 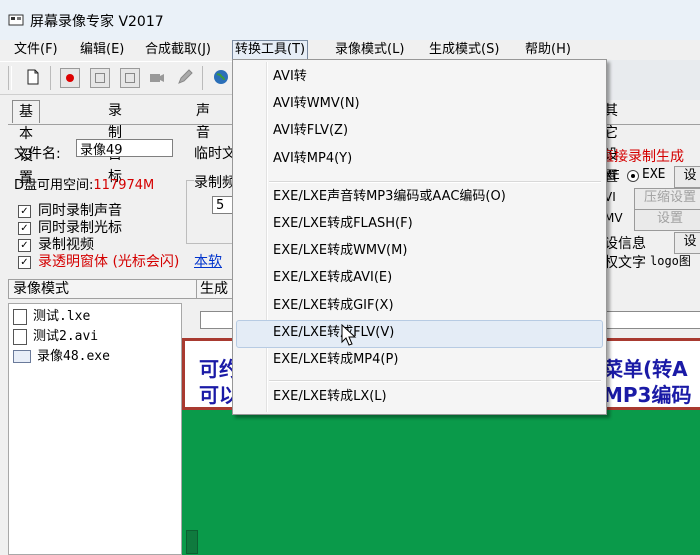 What do you see at coordinates (625, 263) in the screenshot?
I see `copyright-label: 权文字` at bounding box center [625, 263].